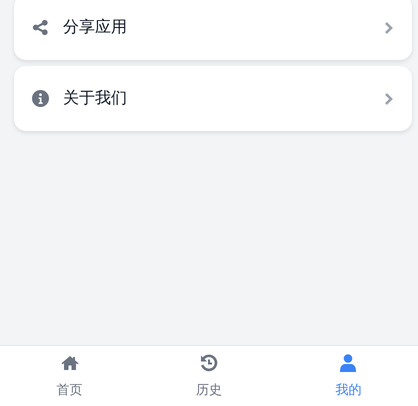 This screenshot has height=406, width=418. Describe the element at coordinates (40, 27) in the screenshot. I see `share-icon` at that location.